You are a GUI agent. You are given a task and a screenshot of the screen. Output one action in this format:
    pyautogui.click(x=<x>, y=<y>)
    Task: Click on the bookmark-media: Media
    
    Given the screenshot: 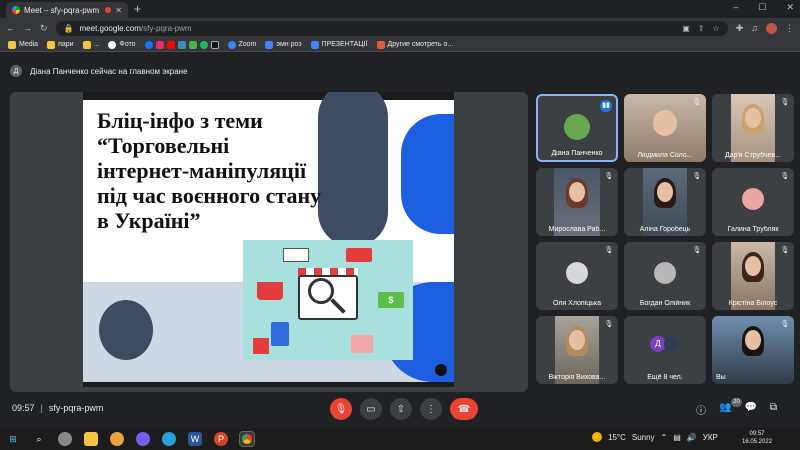 What is the action you would take?
    pyautogui.click(x=23, y=44)
    